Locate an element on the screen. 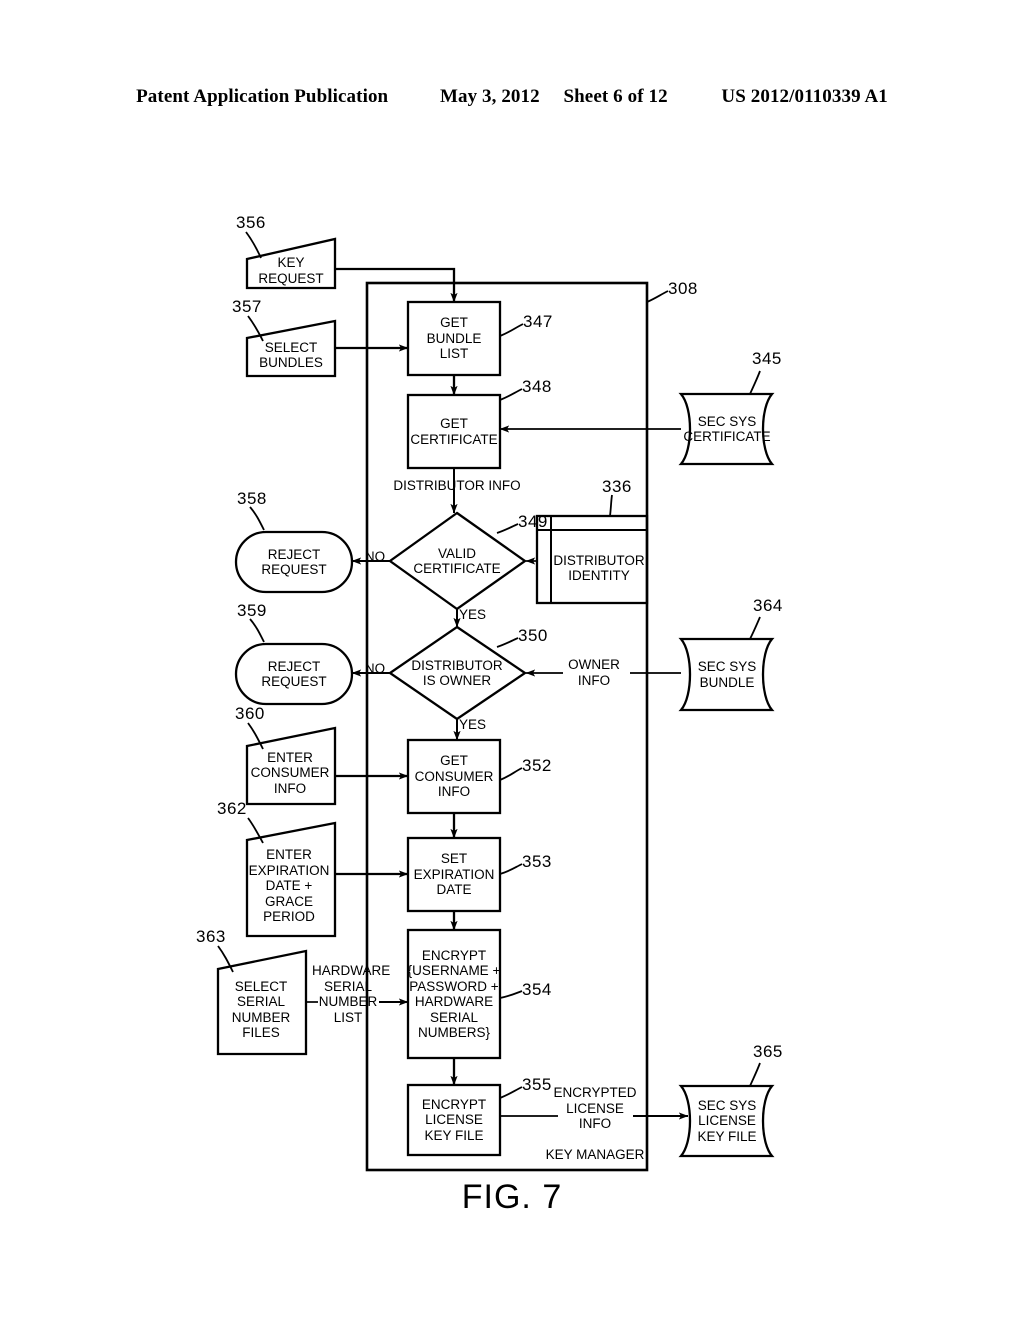  ref-numeral-364: 364 is located at coordinates (768, 605).